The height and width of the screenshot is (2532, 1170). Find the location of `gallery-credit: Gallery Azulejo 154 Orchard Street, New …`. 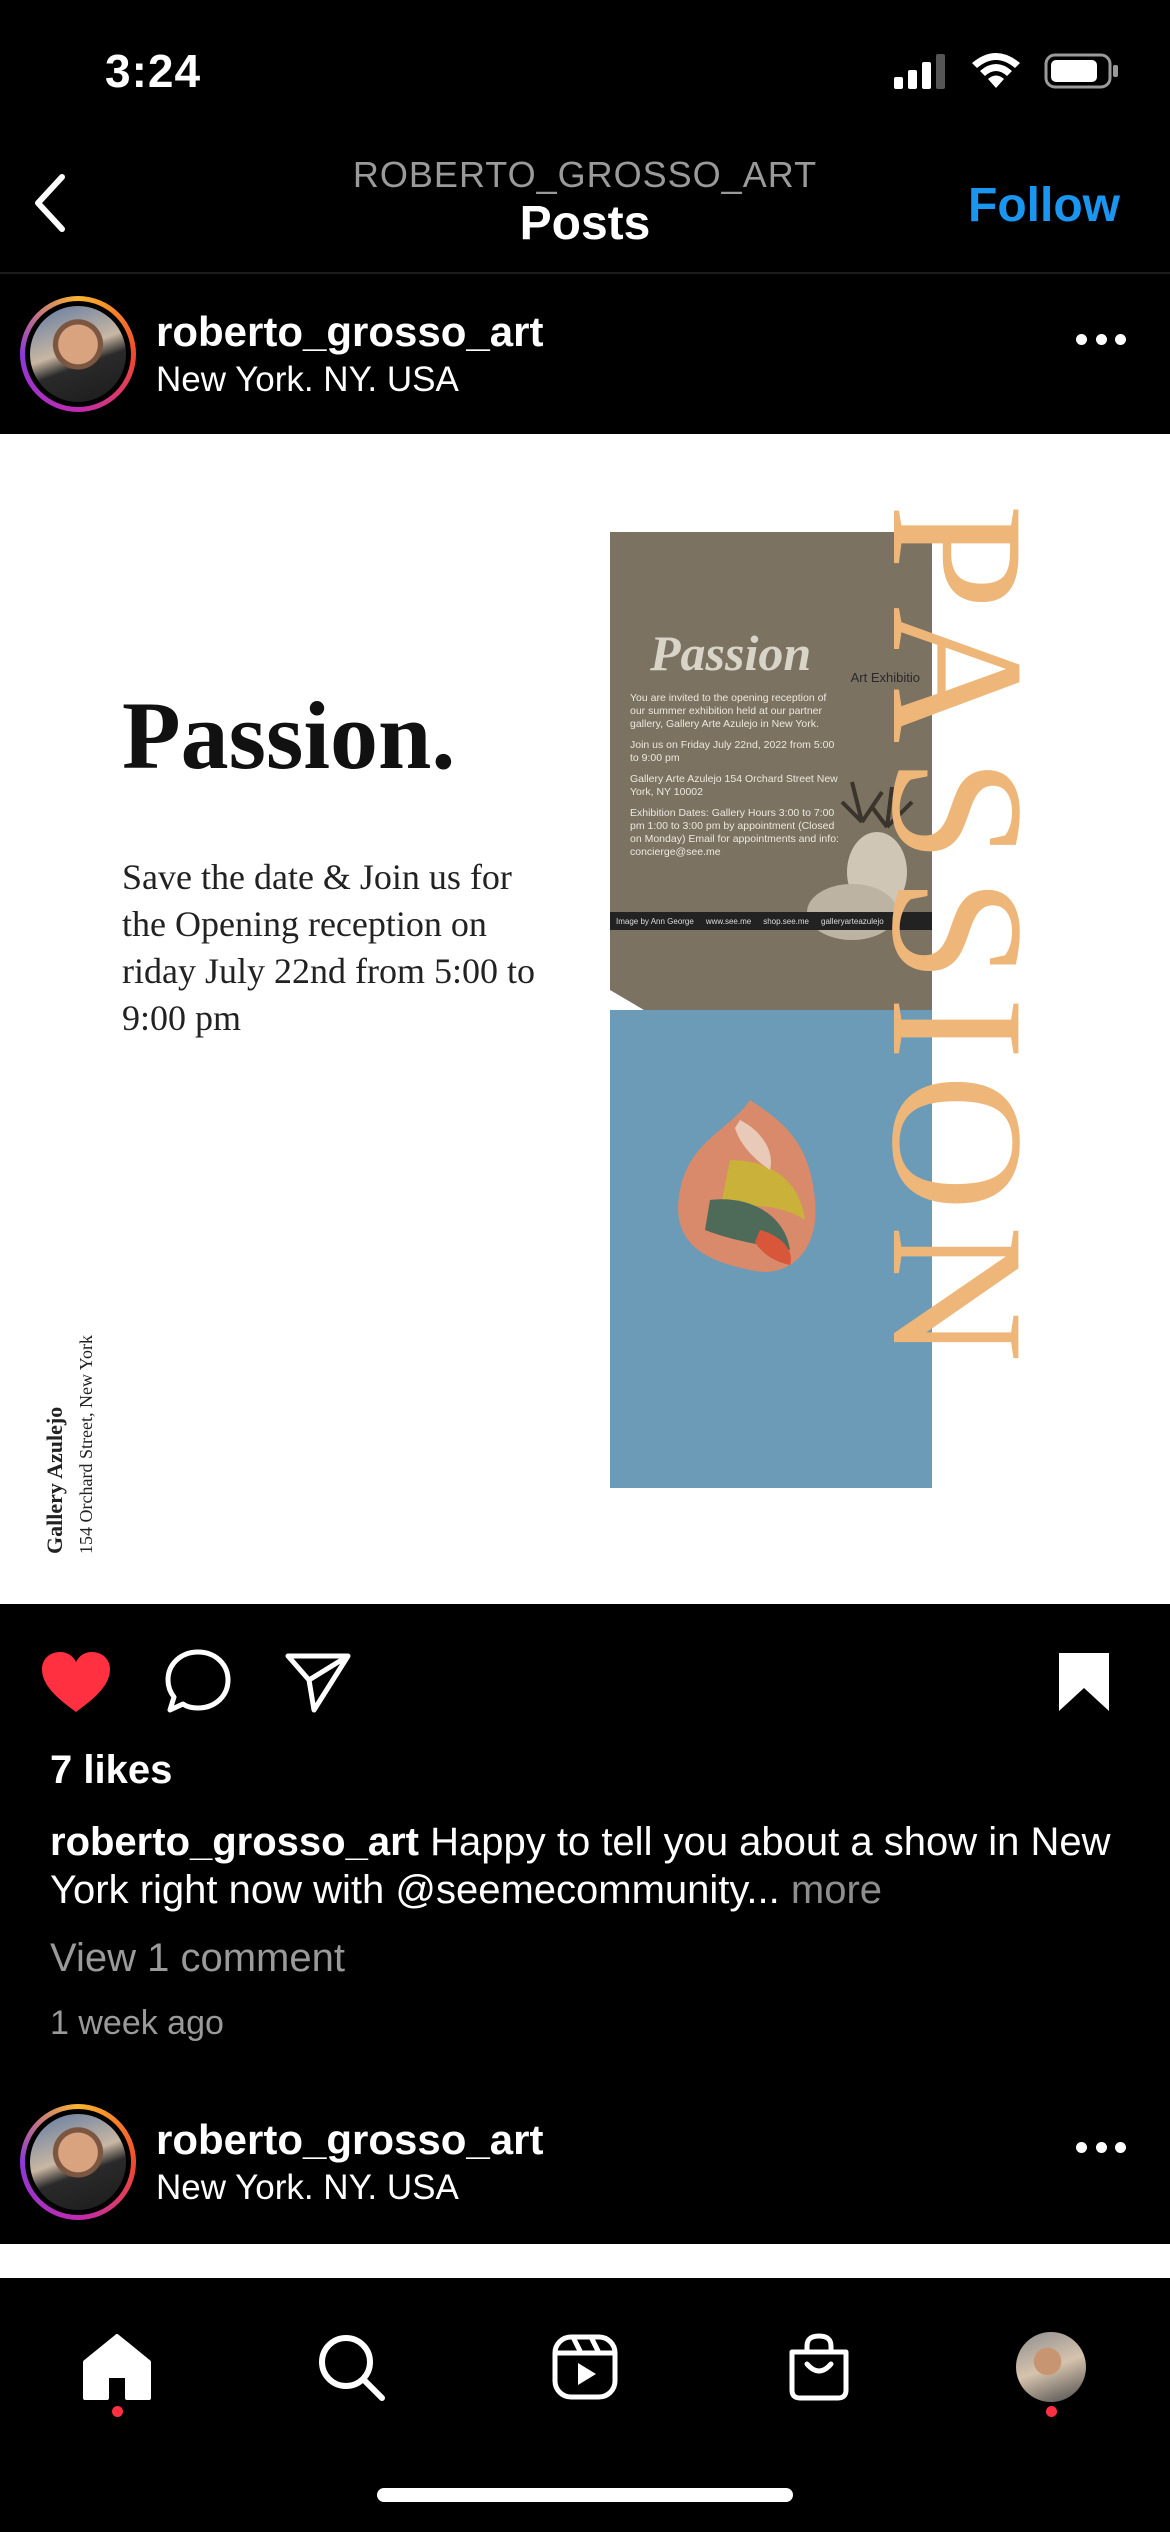

gallery-credit: Gallery Azulejo 154 Orchard Street, New … is located at coordinates (69, 1444).